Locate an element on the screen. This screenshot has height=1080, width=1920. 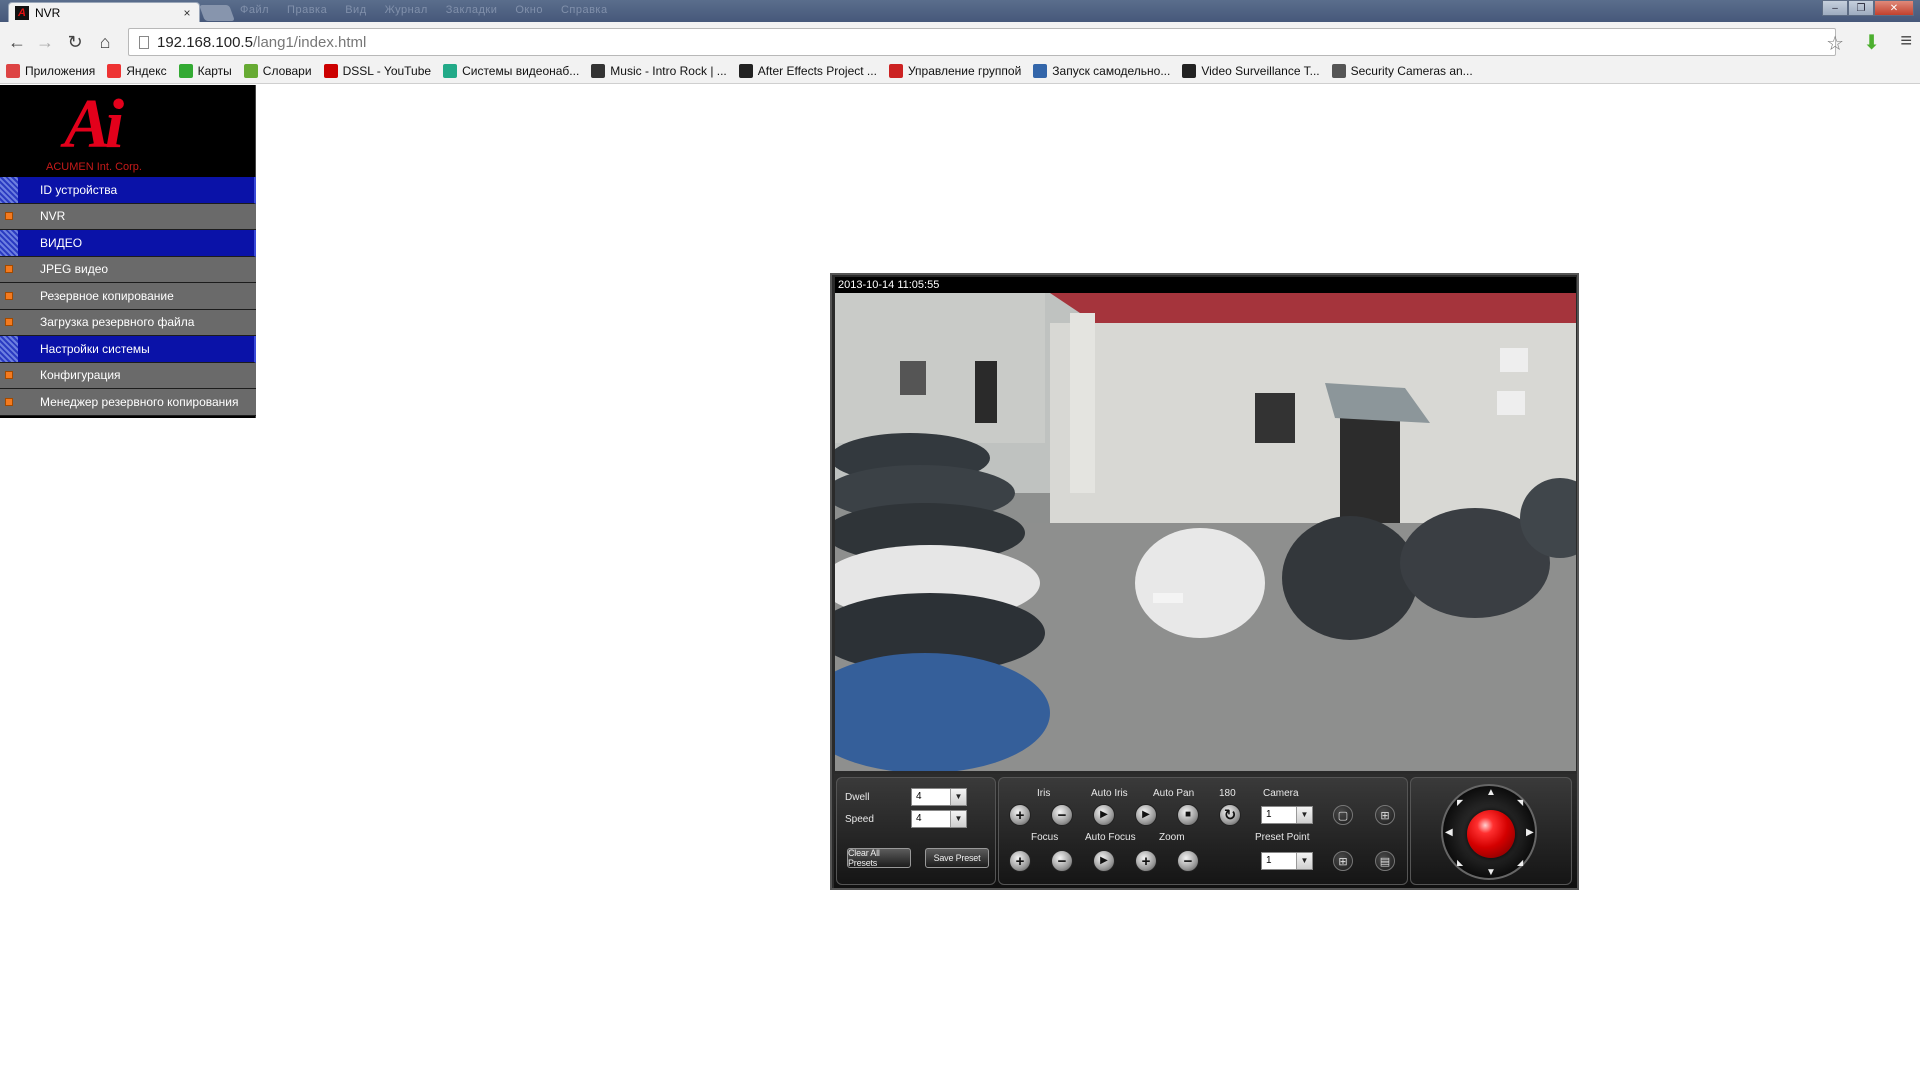
bookmark-label: Словари is located at coordinates (287, 70).